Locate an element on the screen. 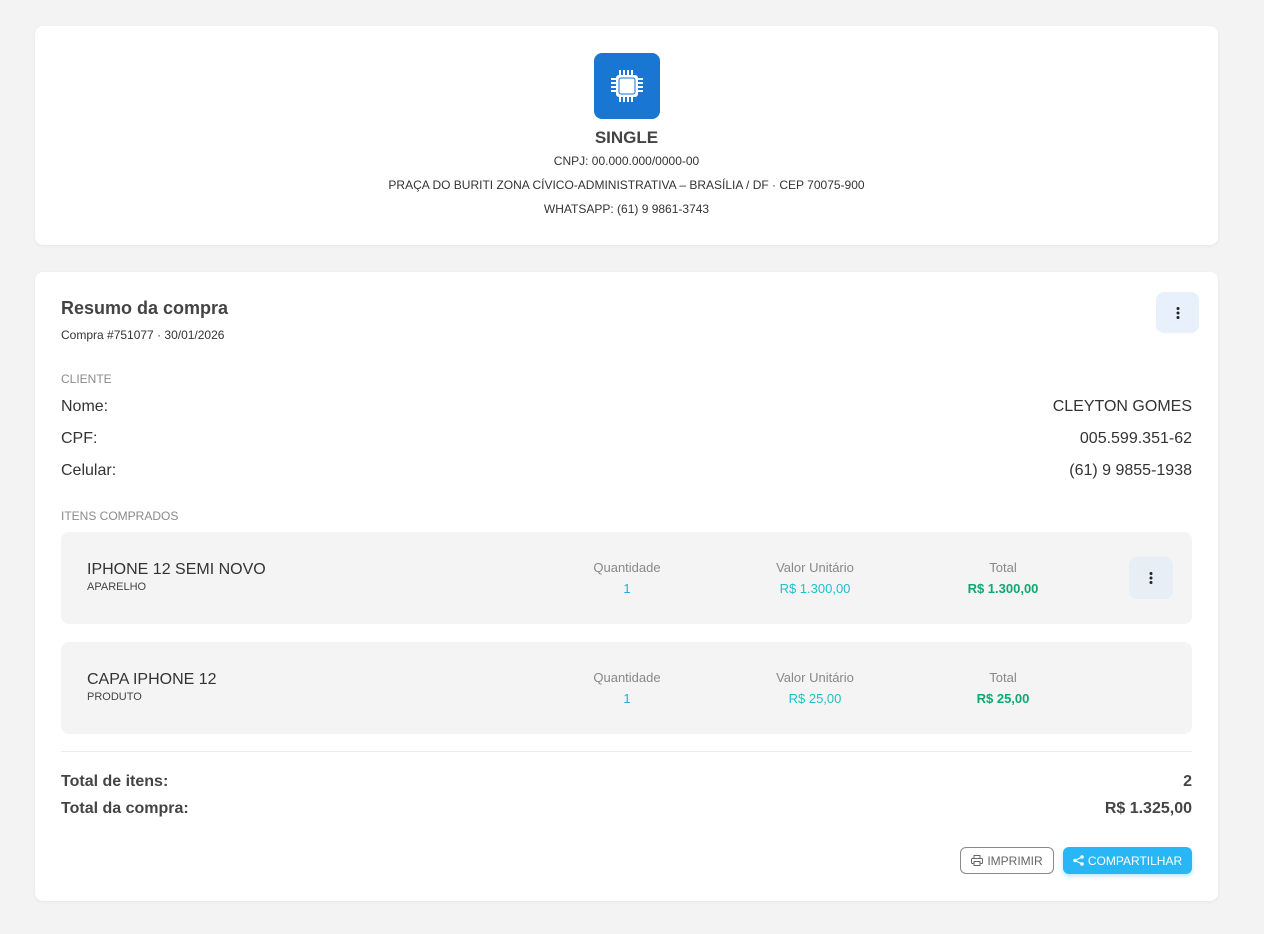 This screenshot has height=934, width=1264. item-category: APARELHO is located at coordinates (117, 587).